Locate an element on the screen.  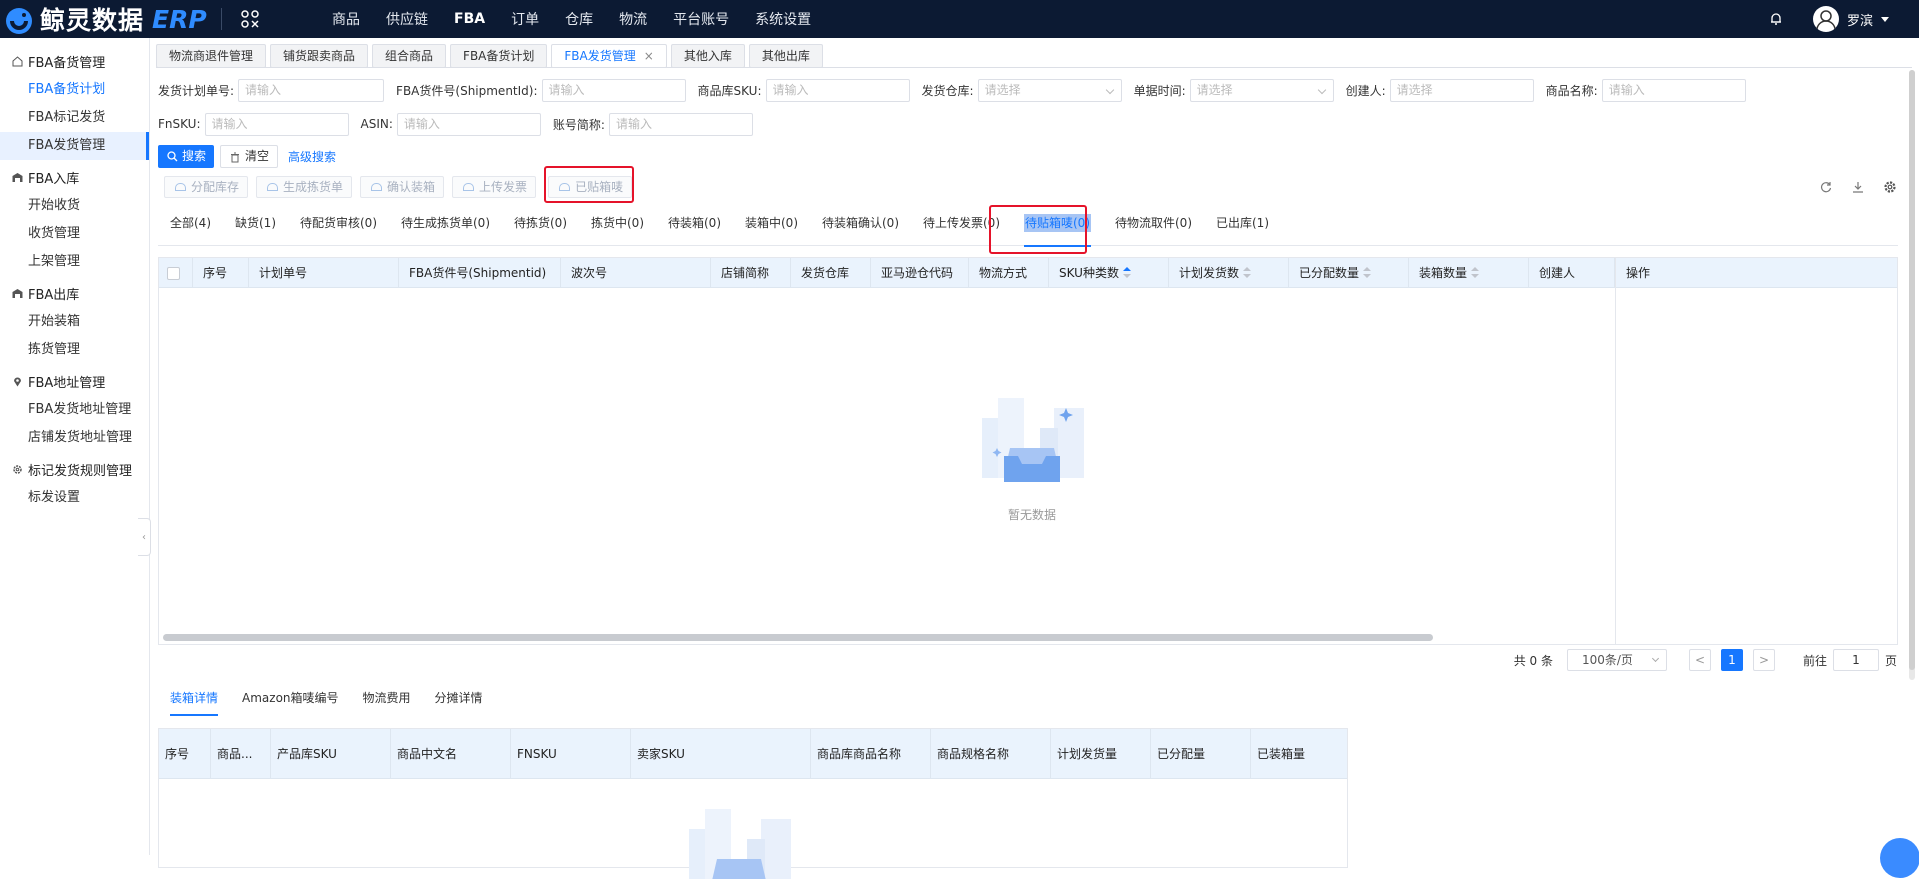
creator-select: 请选择 is located at coordinates (1461, 90).